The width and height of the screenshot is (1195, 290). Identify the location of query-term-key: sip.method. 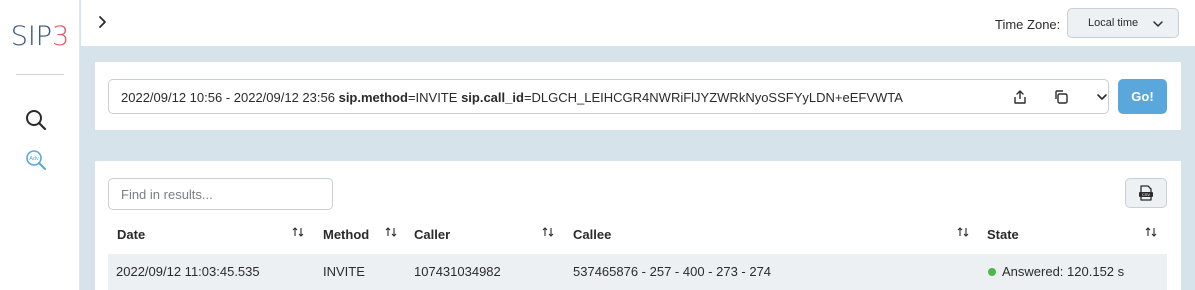
(373, 97).